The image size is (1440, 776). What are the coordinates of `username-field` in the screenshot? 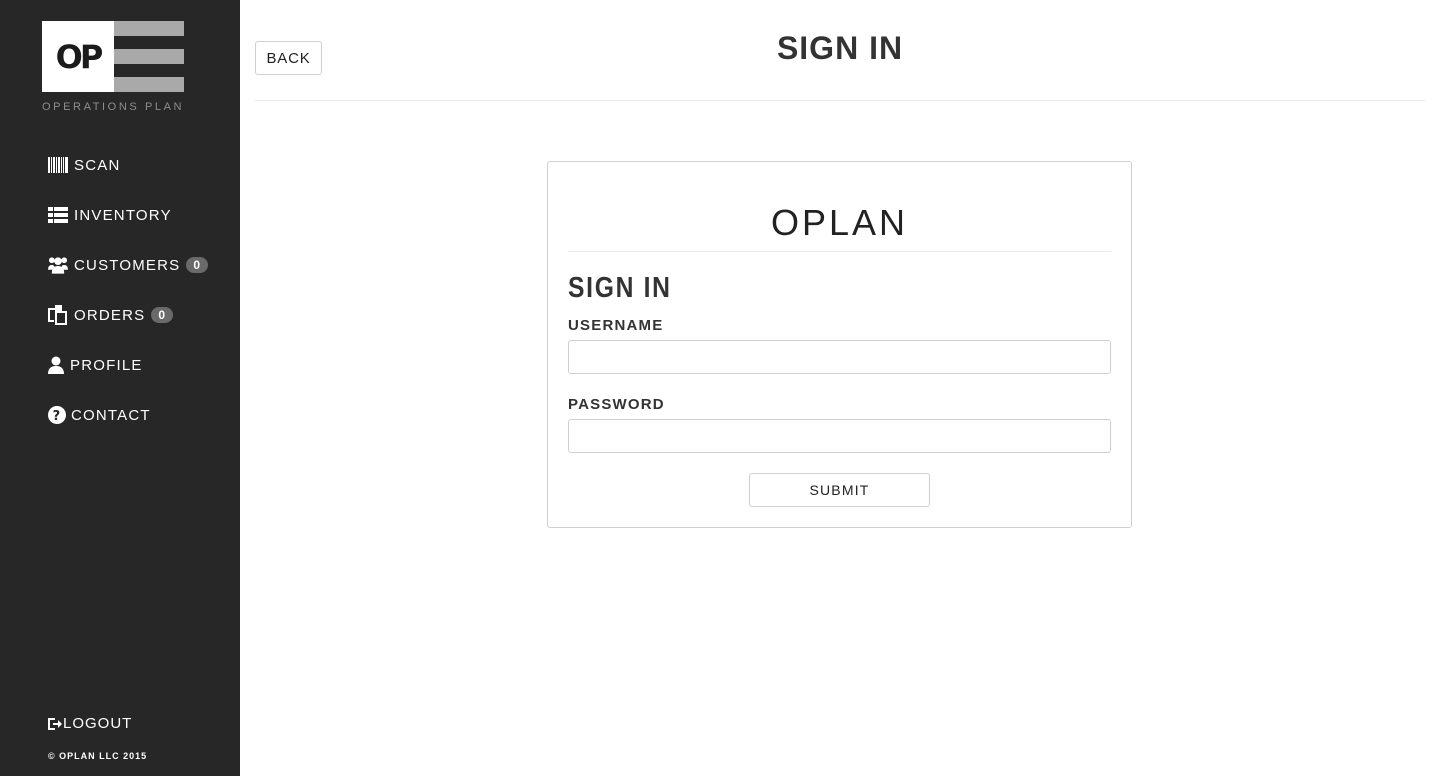 It's located at (839, 357).